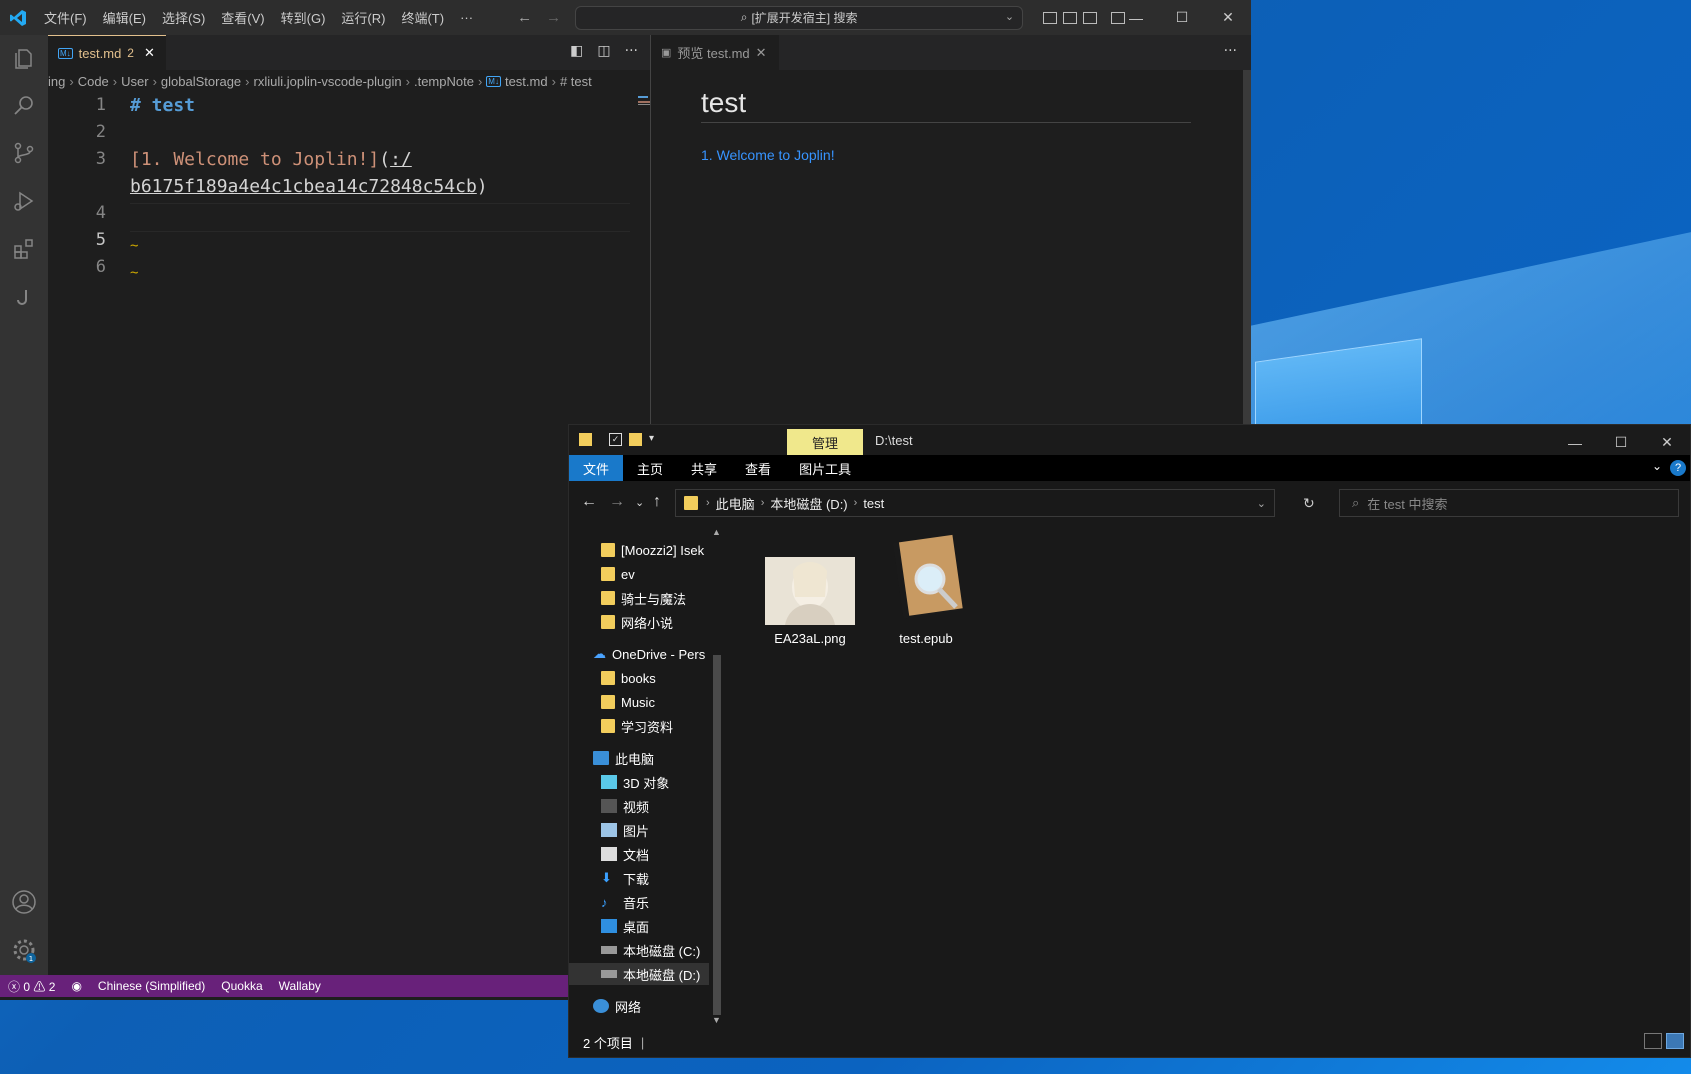 This screenshot has width=1691, height=1074. I want to click on status-wallaby: Wallaby, so click(300, 986).